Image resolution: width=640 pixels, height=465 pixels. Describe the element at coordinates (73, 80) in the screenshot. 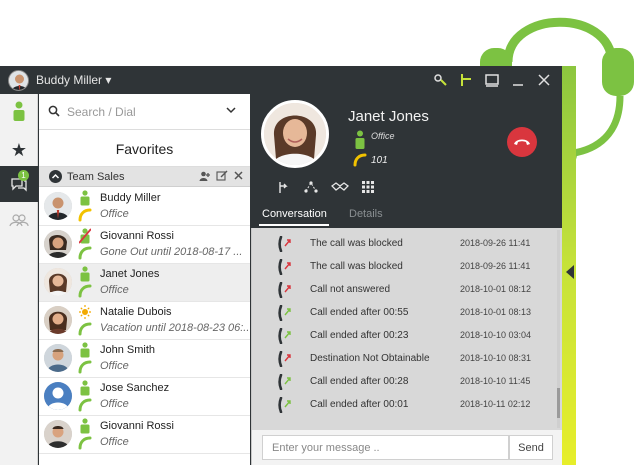

I see `user-name-menu: Buddy Miller ▾` at that location.